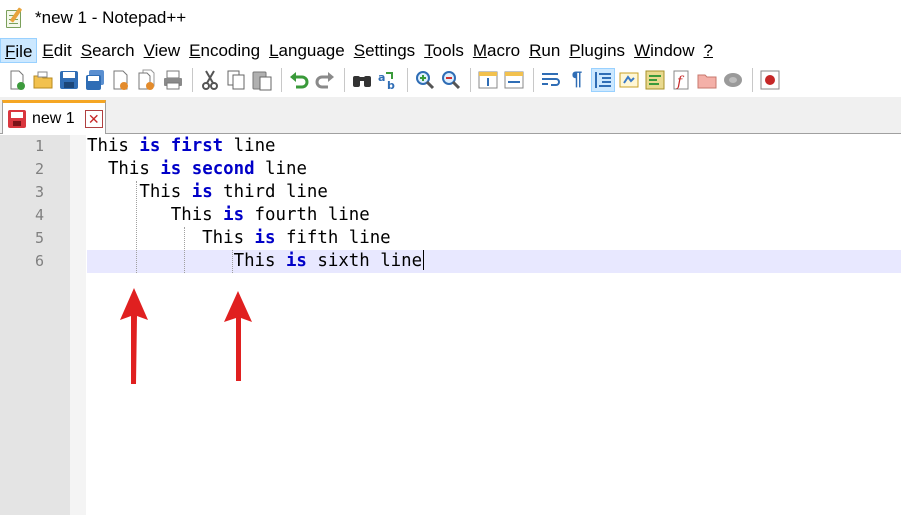 Image resolution: width=901 pixels, height=515 pixels. What do you see at coordinates (708, 50) in the screenshot?
I see `menu-help: ?` at bounding box center [708, 50].